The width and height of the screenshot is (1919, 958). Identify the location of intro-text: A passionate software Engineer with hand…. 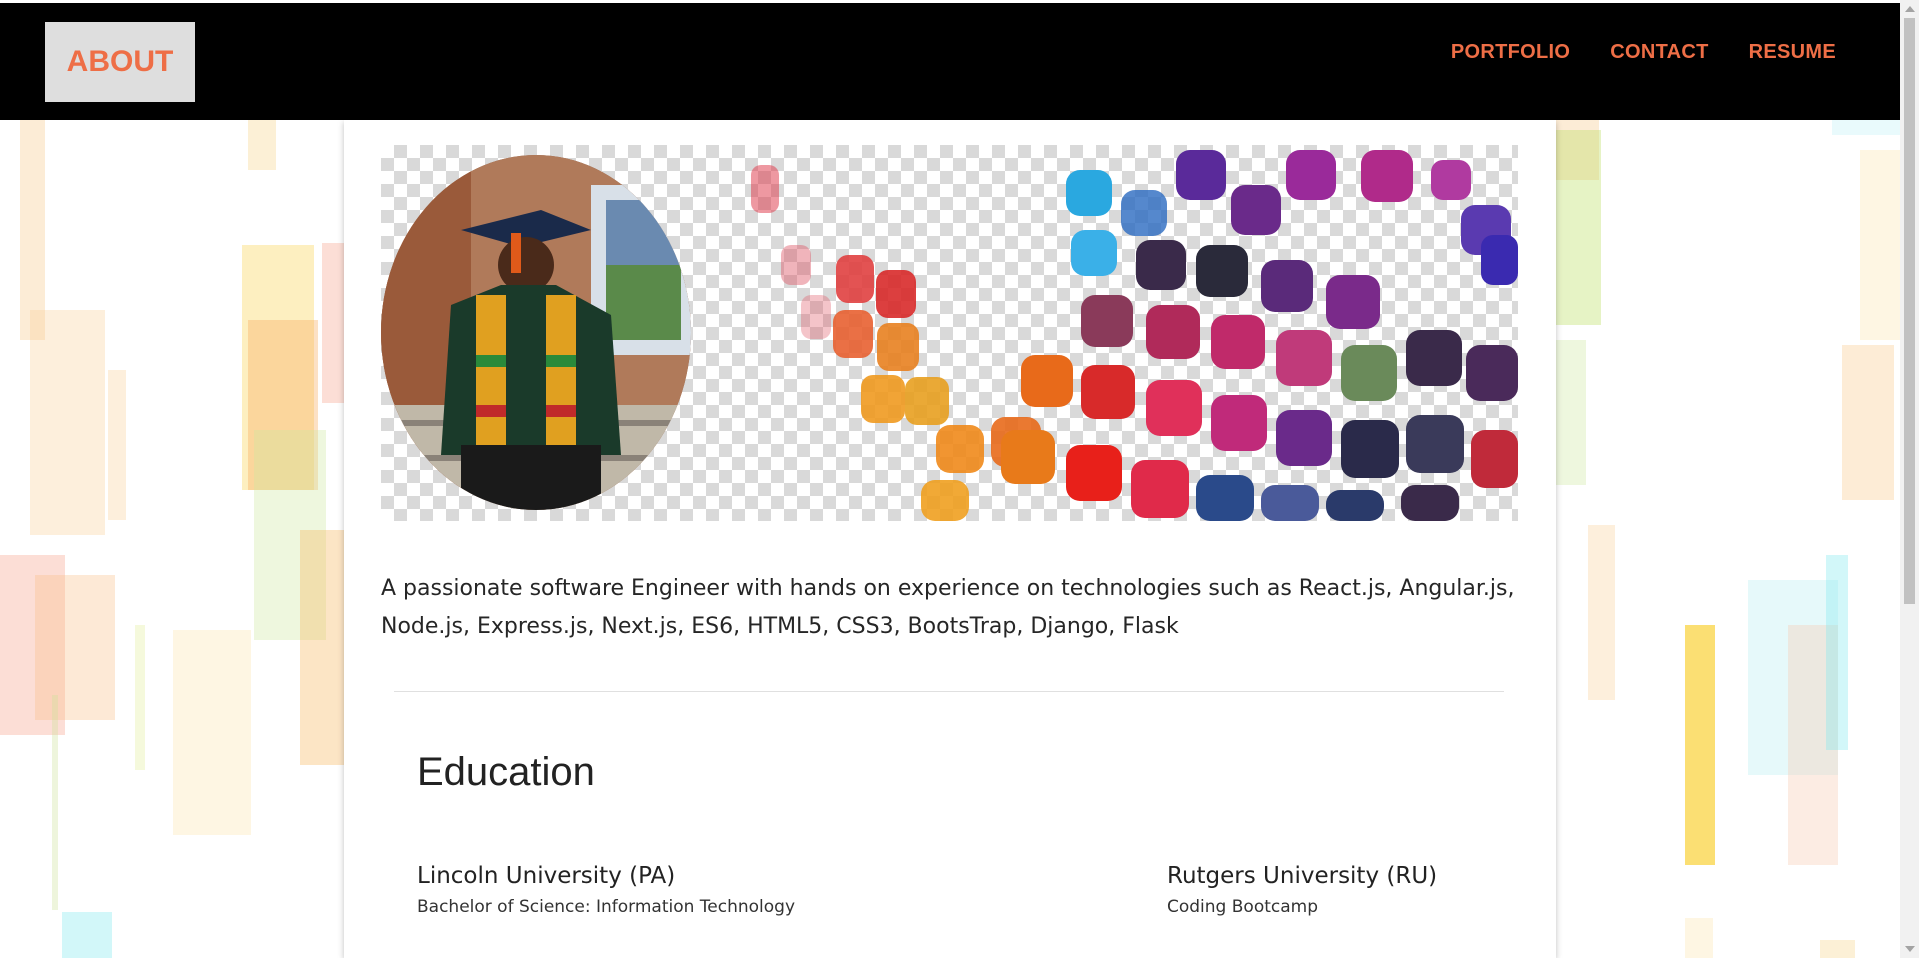
(948, 607).